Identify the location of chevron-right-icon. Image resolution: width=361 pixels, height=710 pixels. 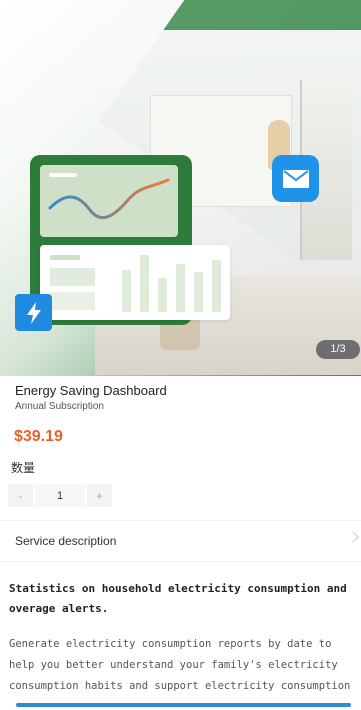
(353, 537).